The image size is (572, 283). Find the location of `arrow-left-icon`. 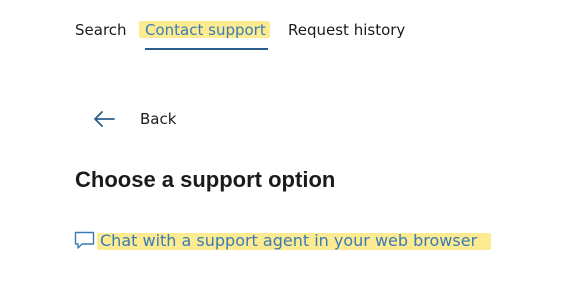

arrow-left-icon is located at coordinates (104, 119).